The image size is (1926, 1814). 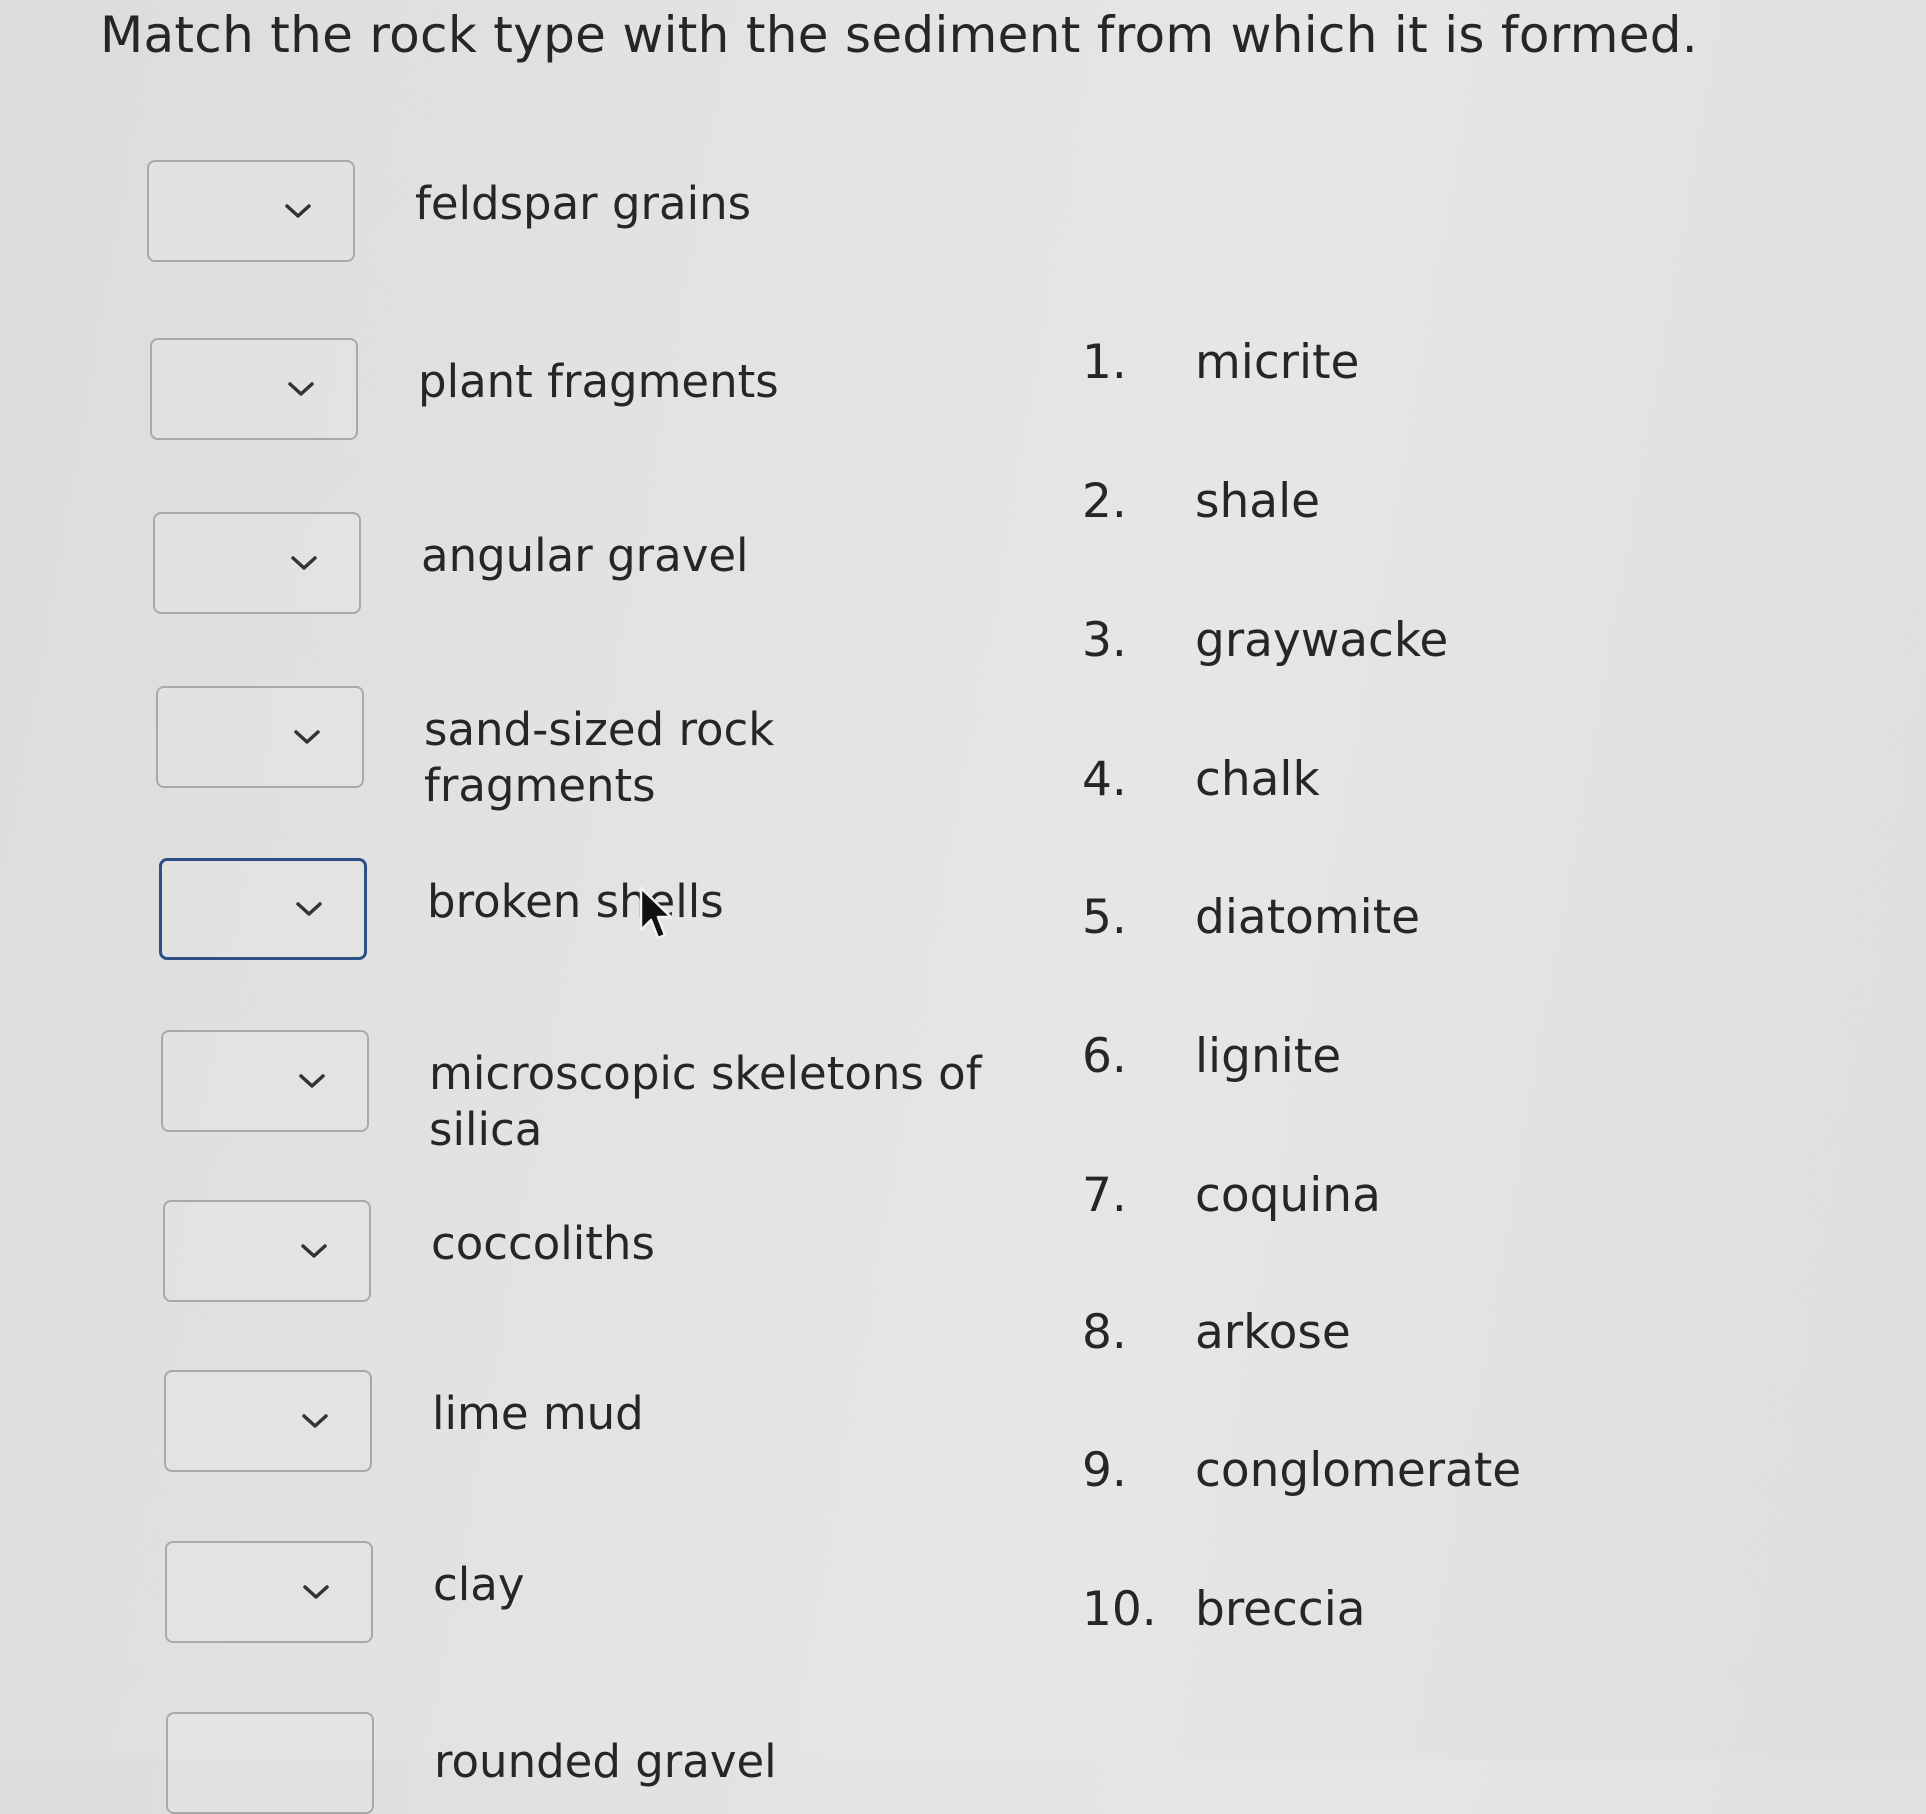 I want to click on match-row: clay, so click(x=589, y=1592).